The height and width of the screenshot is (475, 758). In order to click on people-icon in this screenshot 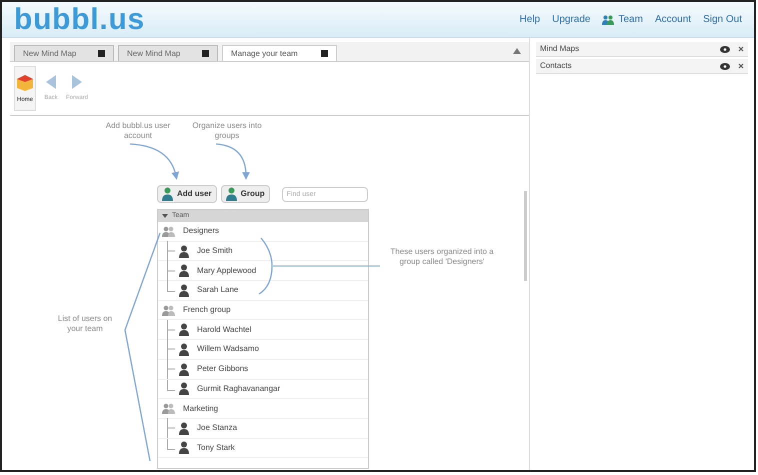, I will do `click(608, 19)`.